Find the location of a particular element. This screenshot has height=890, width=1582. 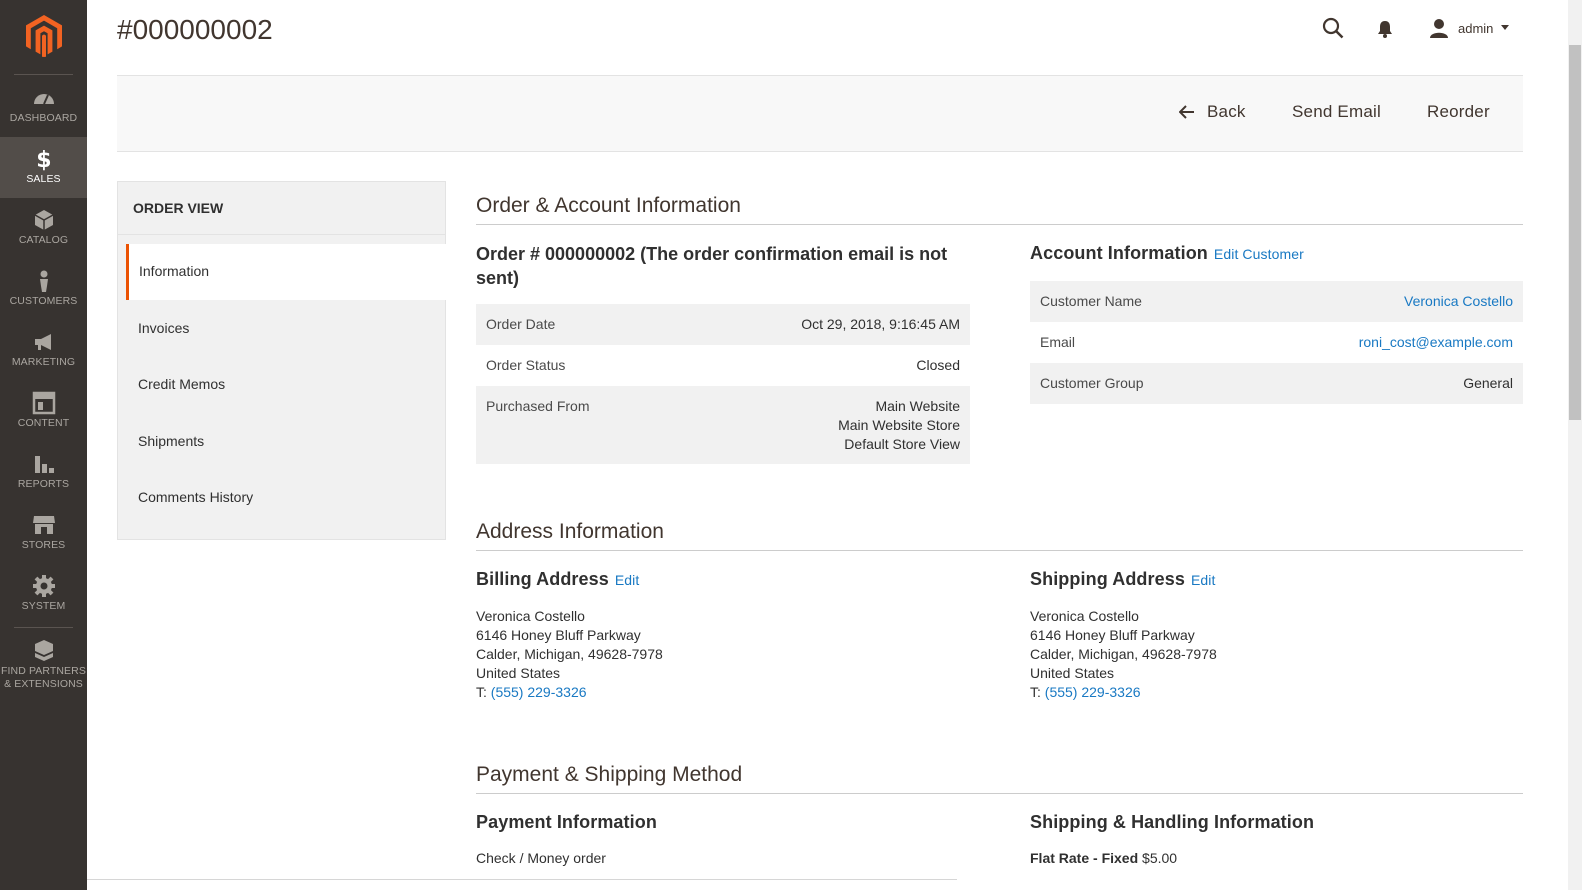

purchased-from-store: Main Website Store is located at coordinates (899, 425).